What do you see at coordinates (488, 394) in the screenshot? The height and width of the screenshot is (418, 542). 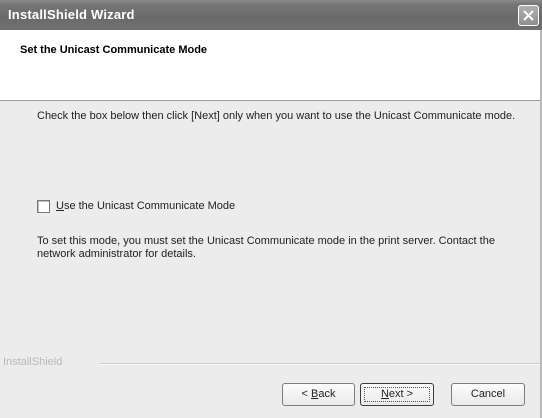 I see `cancel-button: Cancel` at bounding box center [488, 394].